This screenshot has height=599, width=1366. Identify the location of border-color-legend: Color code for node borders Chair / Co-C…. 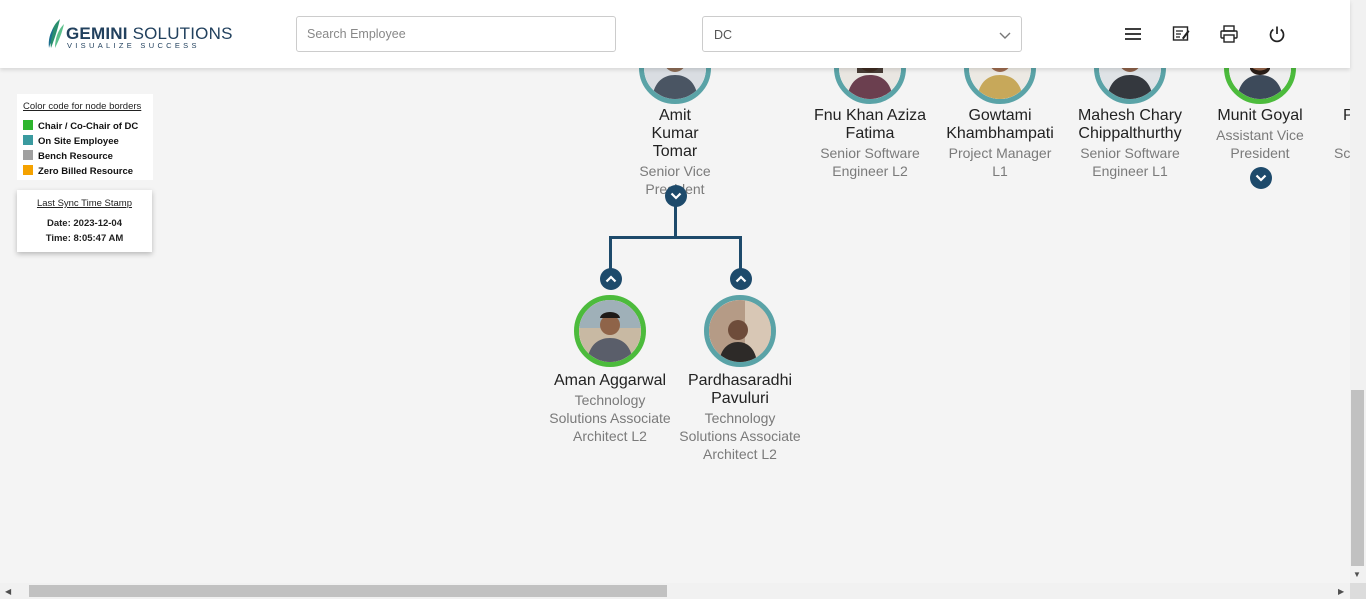
(85, 137).